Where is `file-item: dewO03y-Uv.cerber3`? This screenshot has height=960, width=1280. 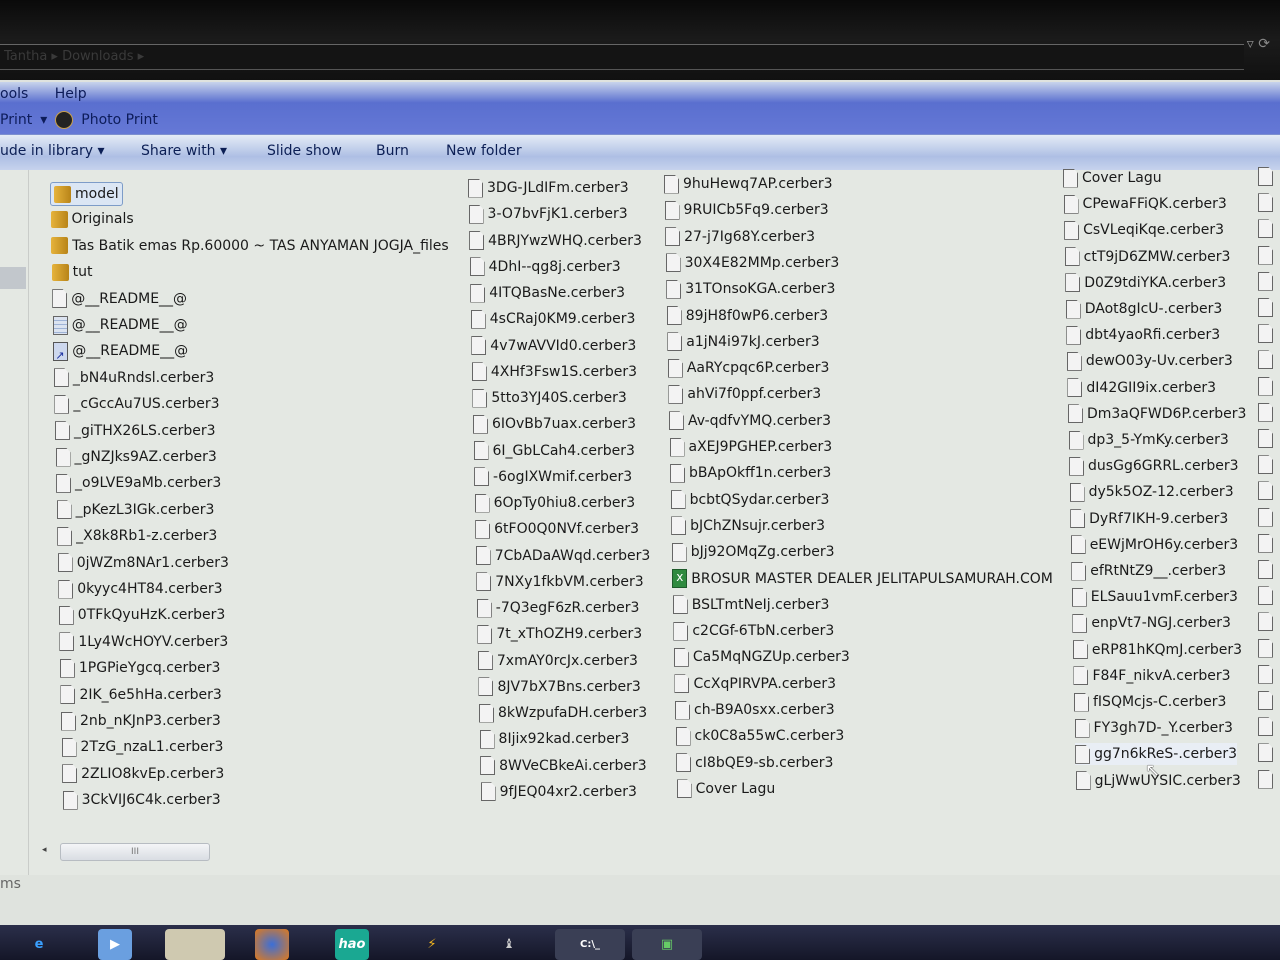 file-item: dewO03y-Uv.cerber3 is located at coordinates (1149, 361).